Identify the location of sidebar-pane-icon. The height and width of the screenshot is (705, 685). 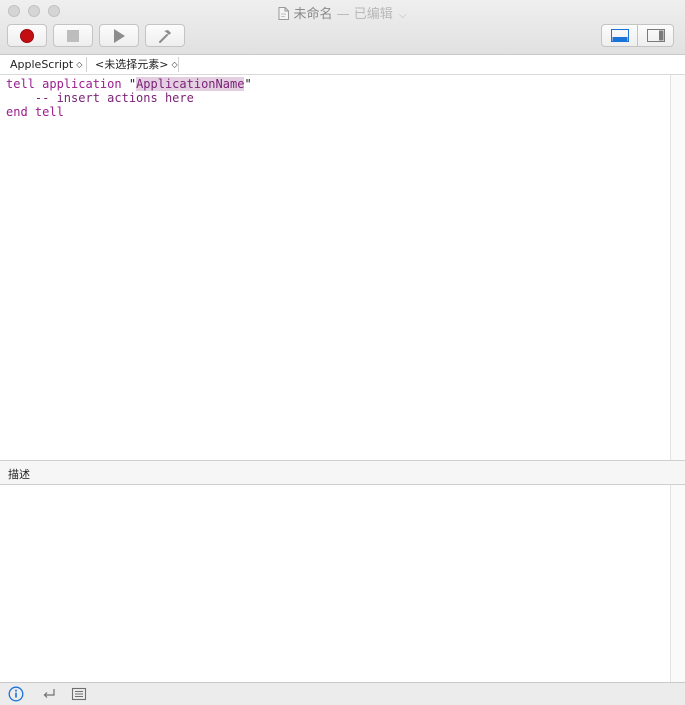
(655, 35).